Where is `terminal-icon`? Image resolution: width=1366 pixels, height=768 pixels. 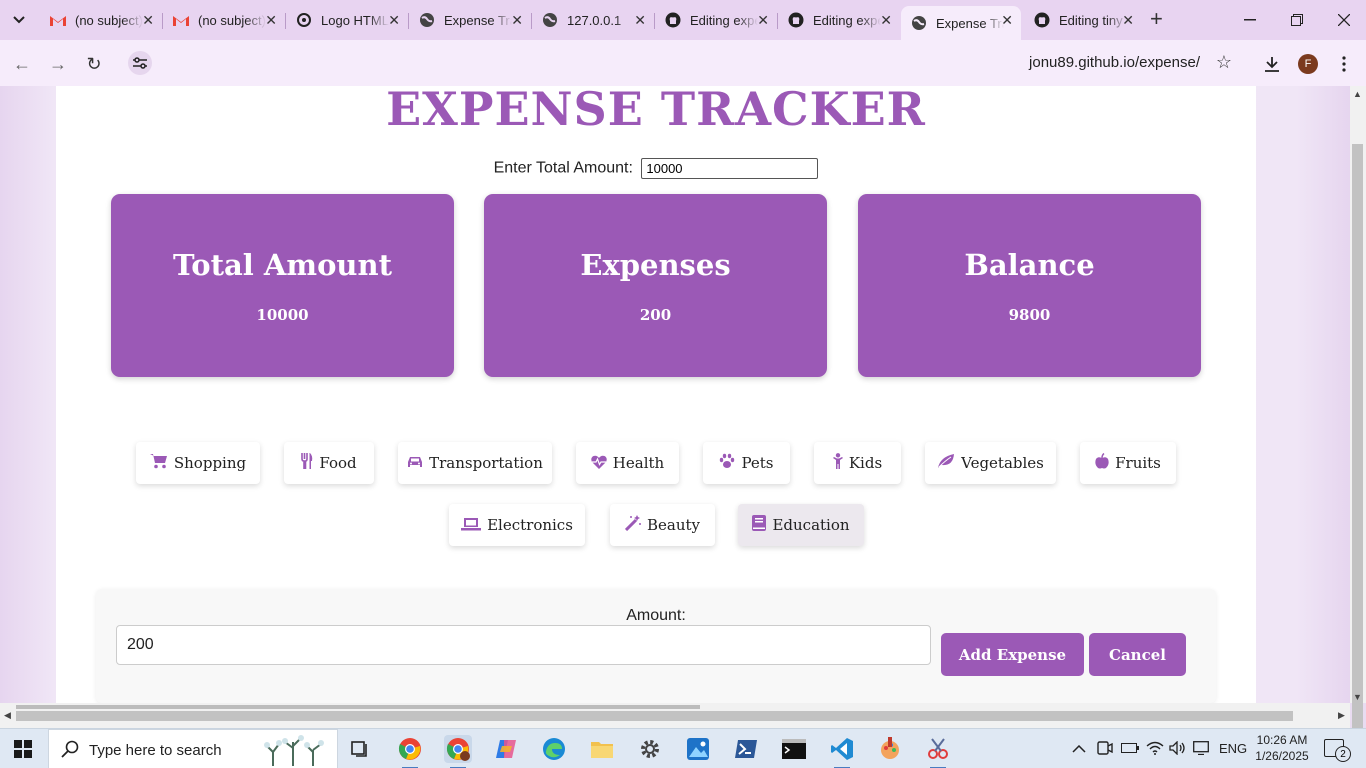
terminal-icon is located at coordinates (794, 749).